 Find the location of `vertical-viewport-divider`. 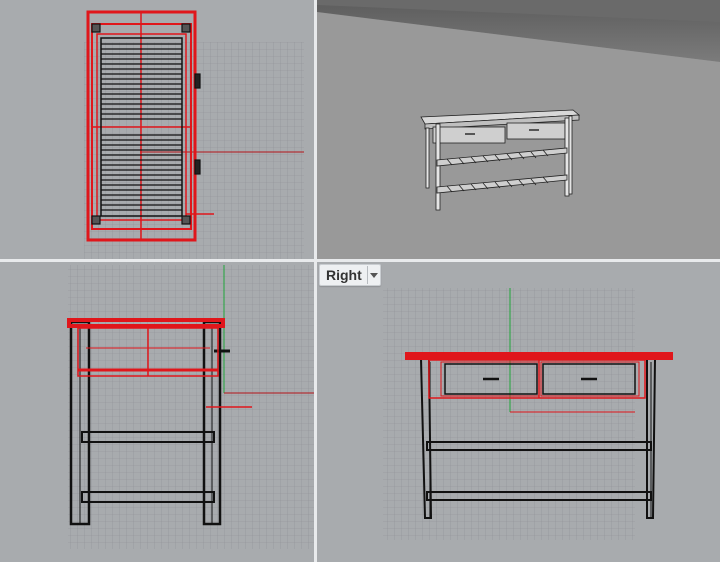

vertical-viewport-divider is located at coordinates (315, 281).